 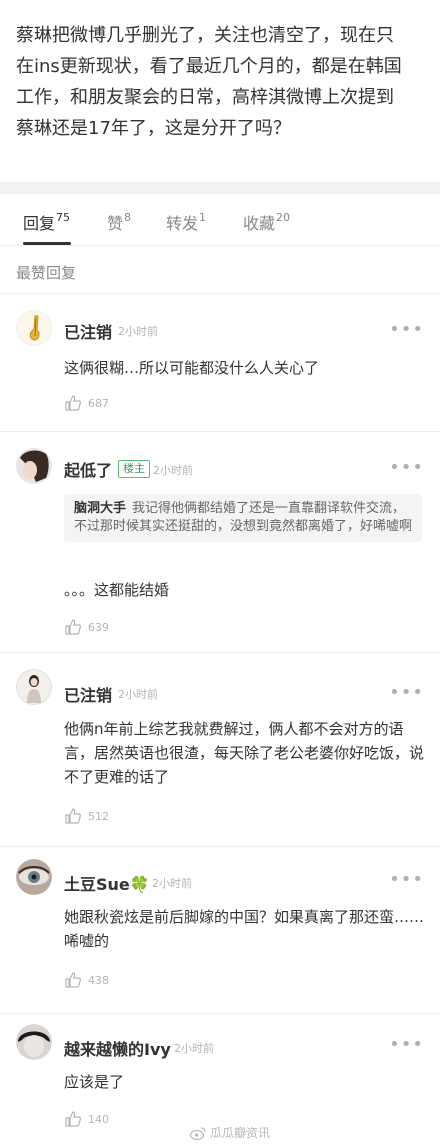 What do you see at coordinates (86, 1119) in the screenshot?
I see `like-button: 140` at bounding box center [86, 1119].